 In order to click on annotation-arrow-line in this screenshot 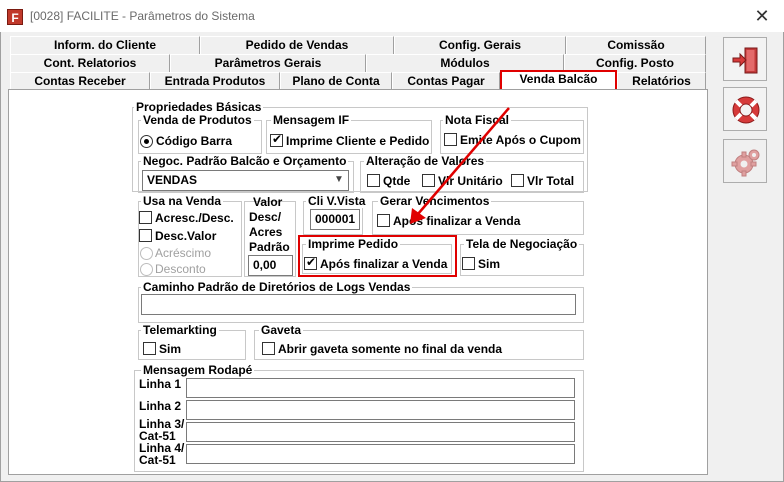, I will do `click(463, 161)`.